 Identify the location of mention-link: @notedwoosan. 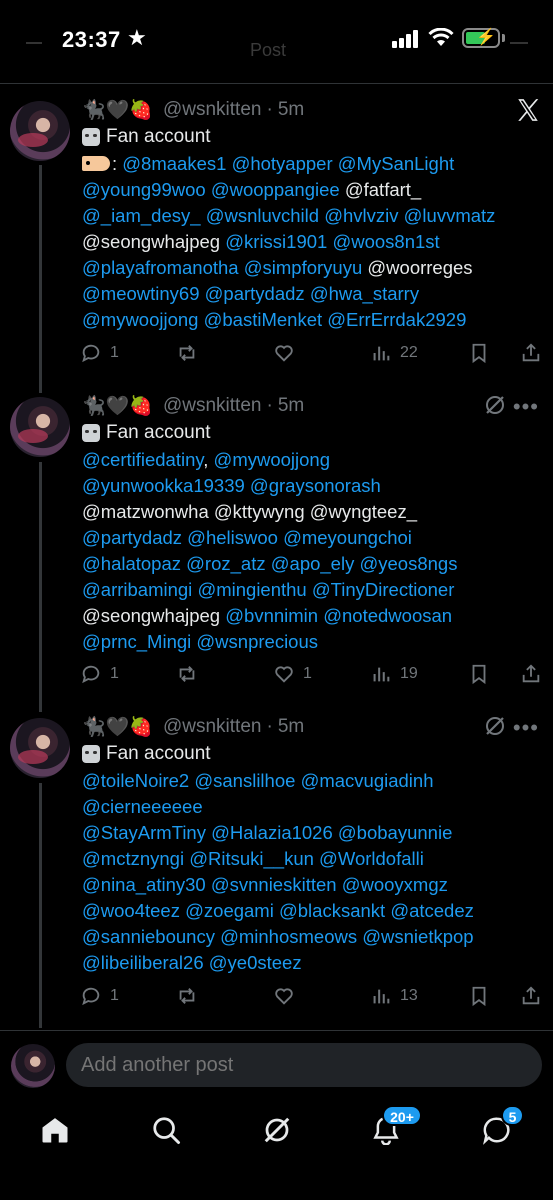
(387, 615).